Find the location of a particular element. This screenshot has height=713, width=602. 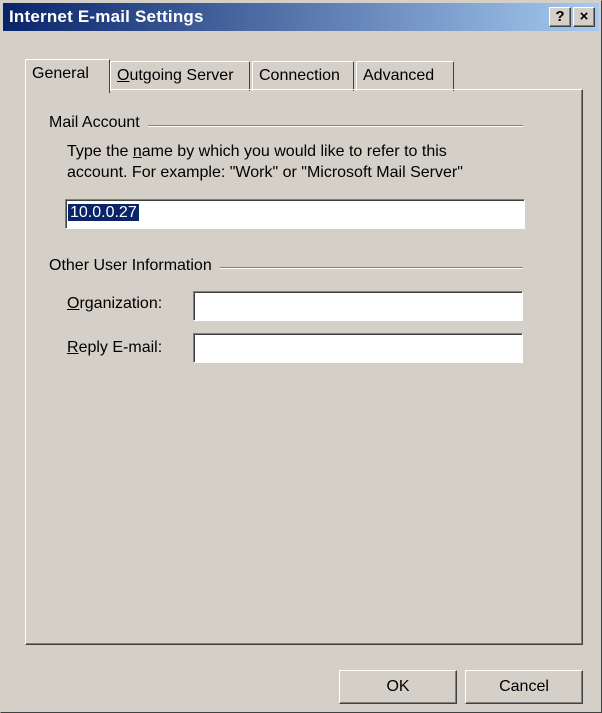

cancel-button: Cancel is located at coordinates (524, 687).